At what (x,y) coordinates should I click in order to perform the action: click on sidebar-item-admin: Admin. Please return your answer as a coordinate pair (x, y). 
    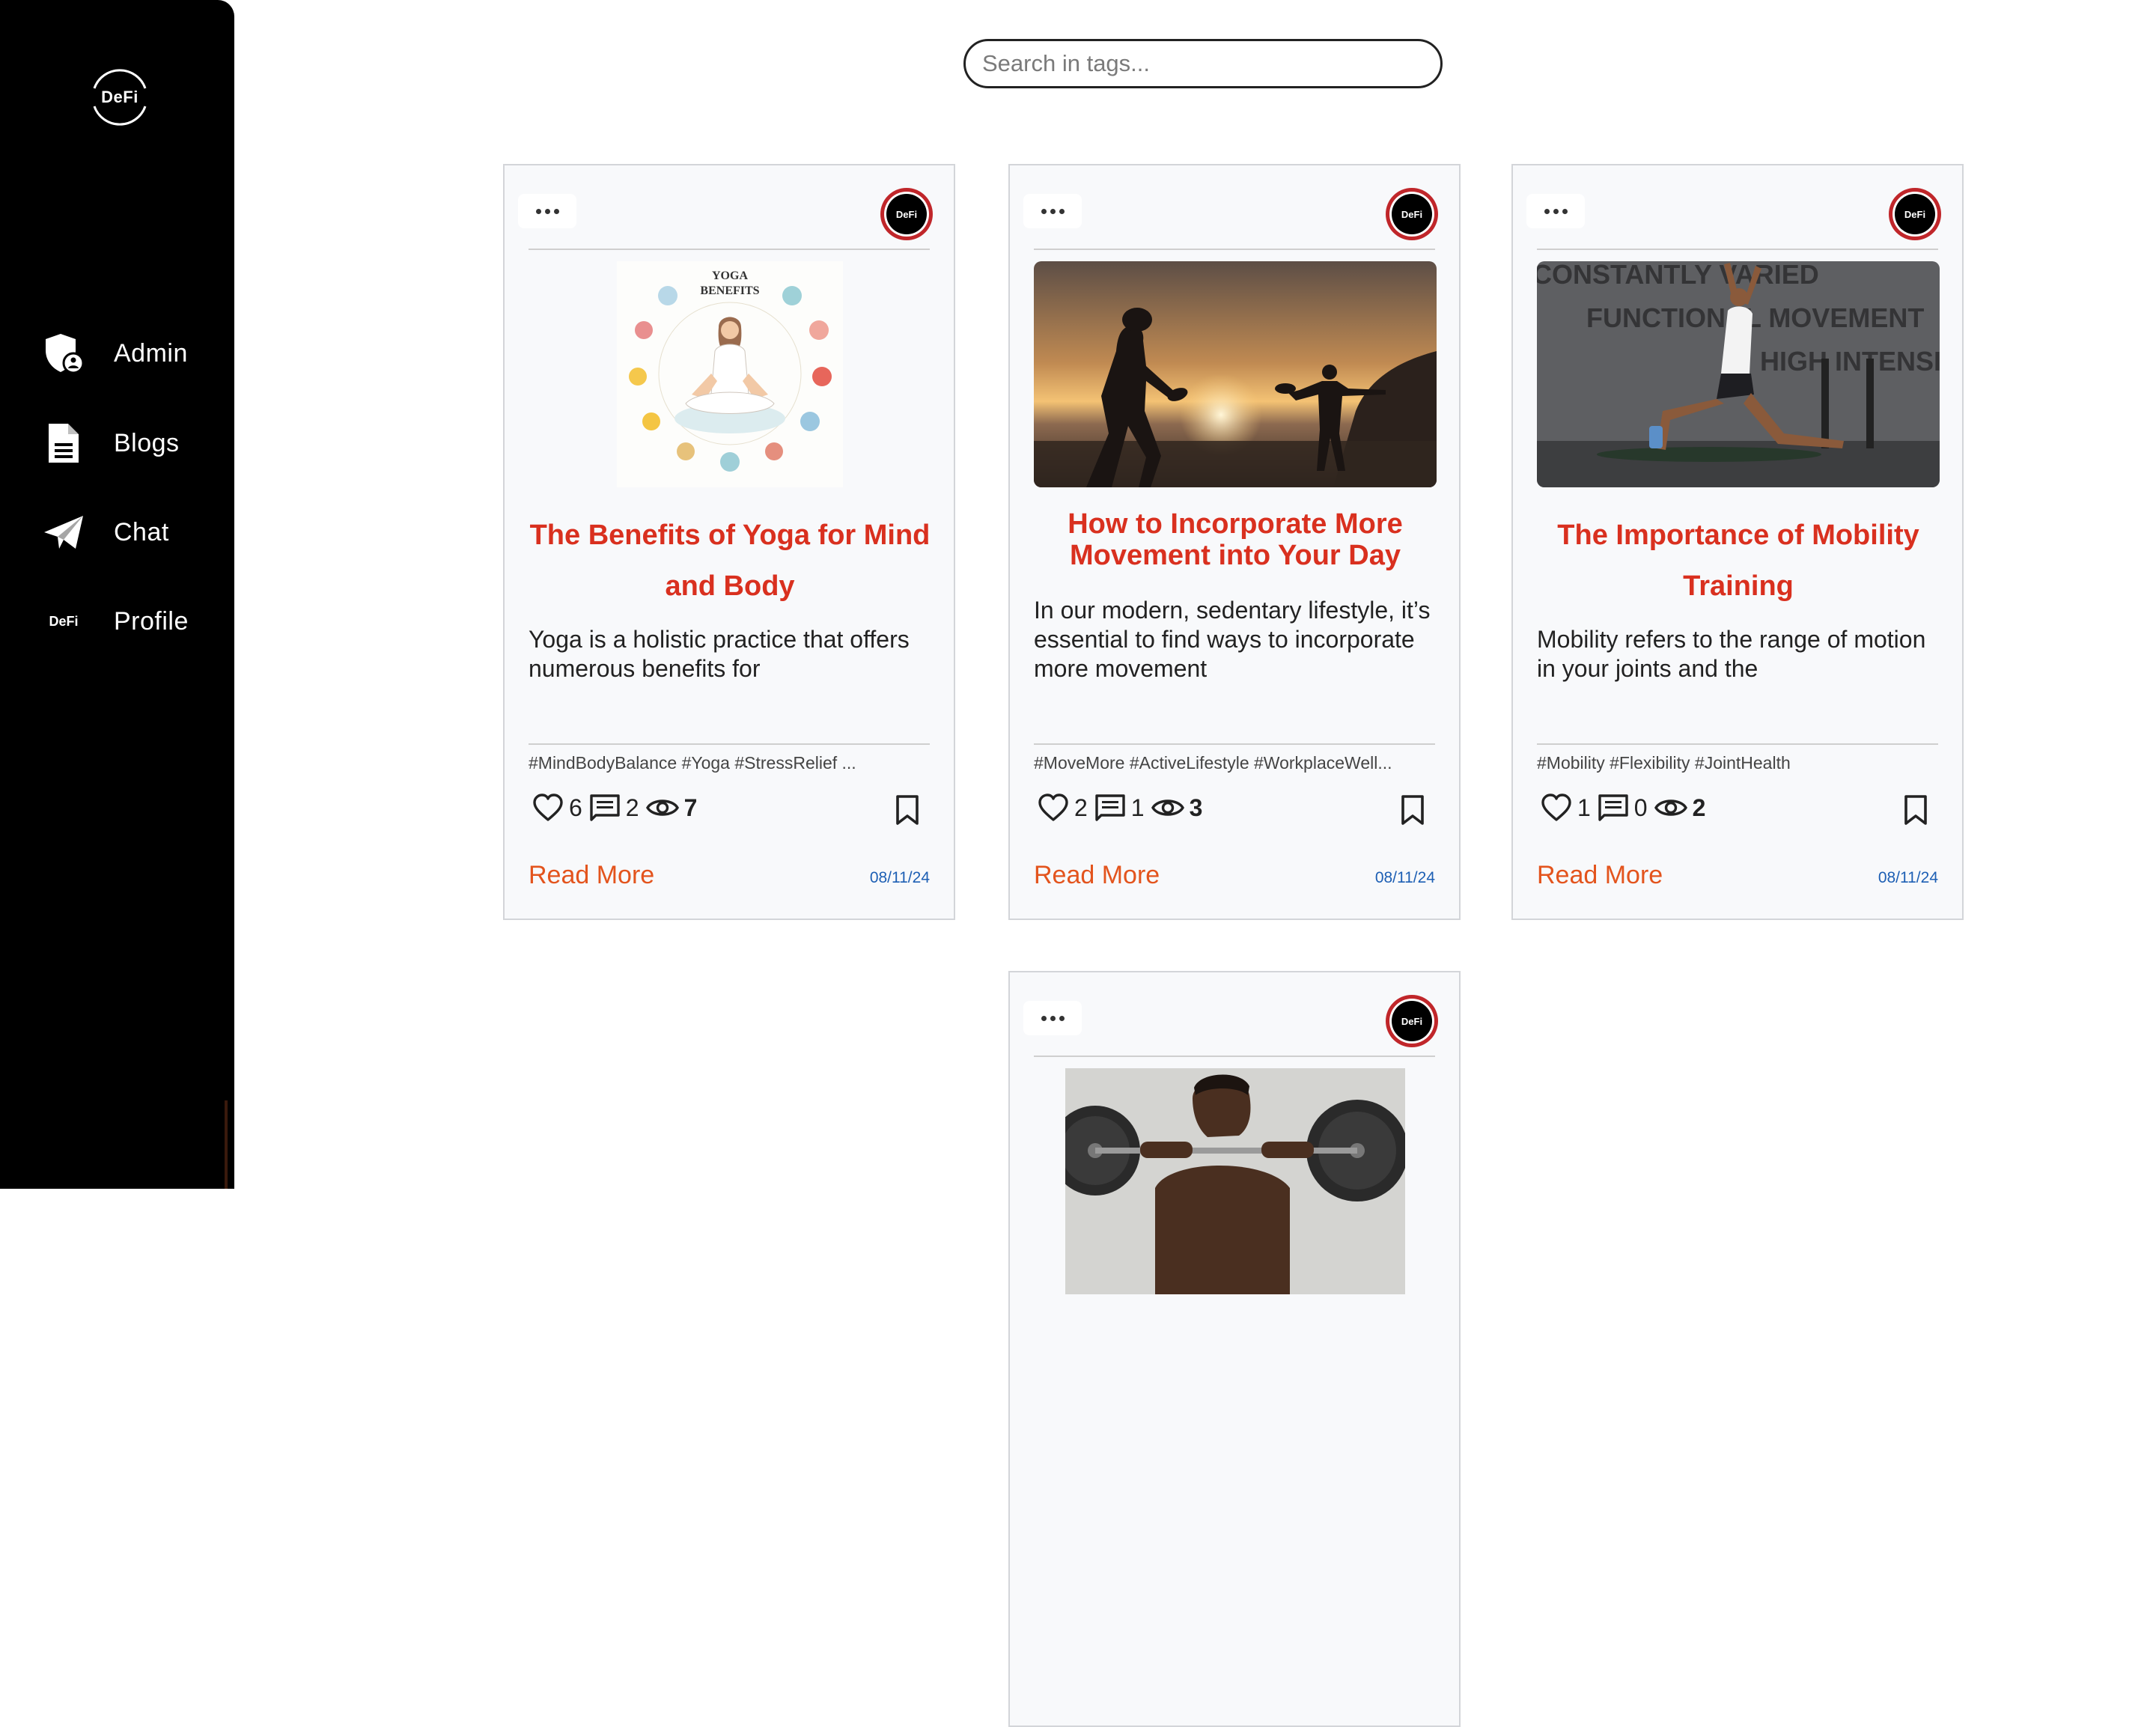
    Looking at the image, I should click on (117, 353).